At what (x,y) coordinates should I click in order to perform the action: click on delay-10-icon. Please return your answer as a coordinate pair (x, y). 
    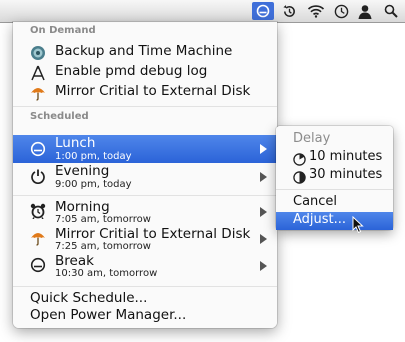
    Looking at the image, I should click on (299, 158).